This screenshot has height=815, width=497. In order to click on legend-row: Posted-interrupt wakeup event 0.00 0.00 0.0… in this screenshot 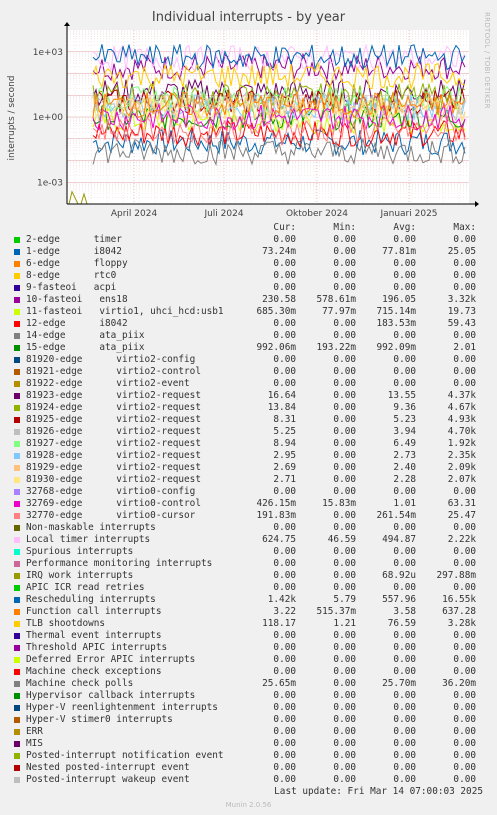, I will do `click(248, 780)`.